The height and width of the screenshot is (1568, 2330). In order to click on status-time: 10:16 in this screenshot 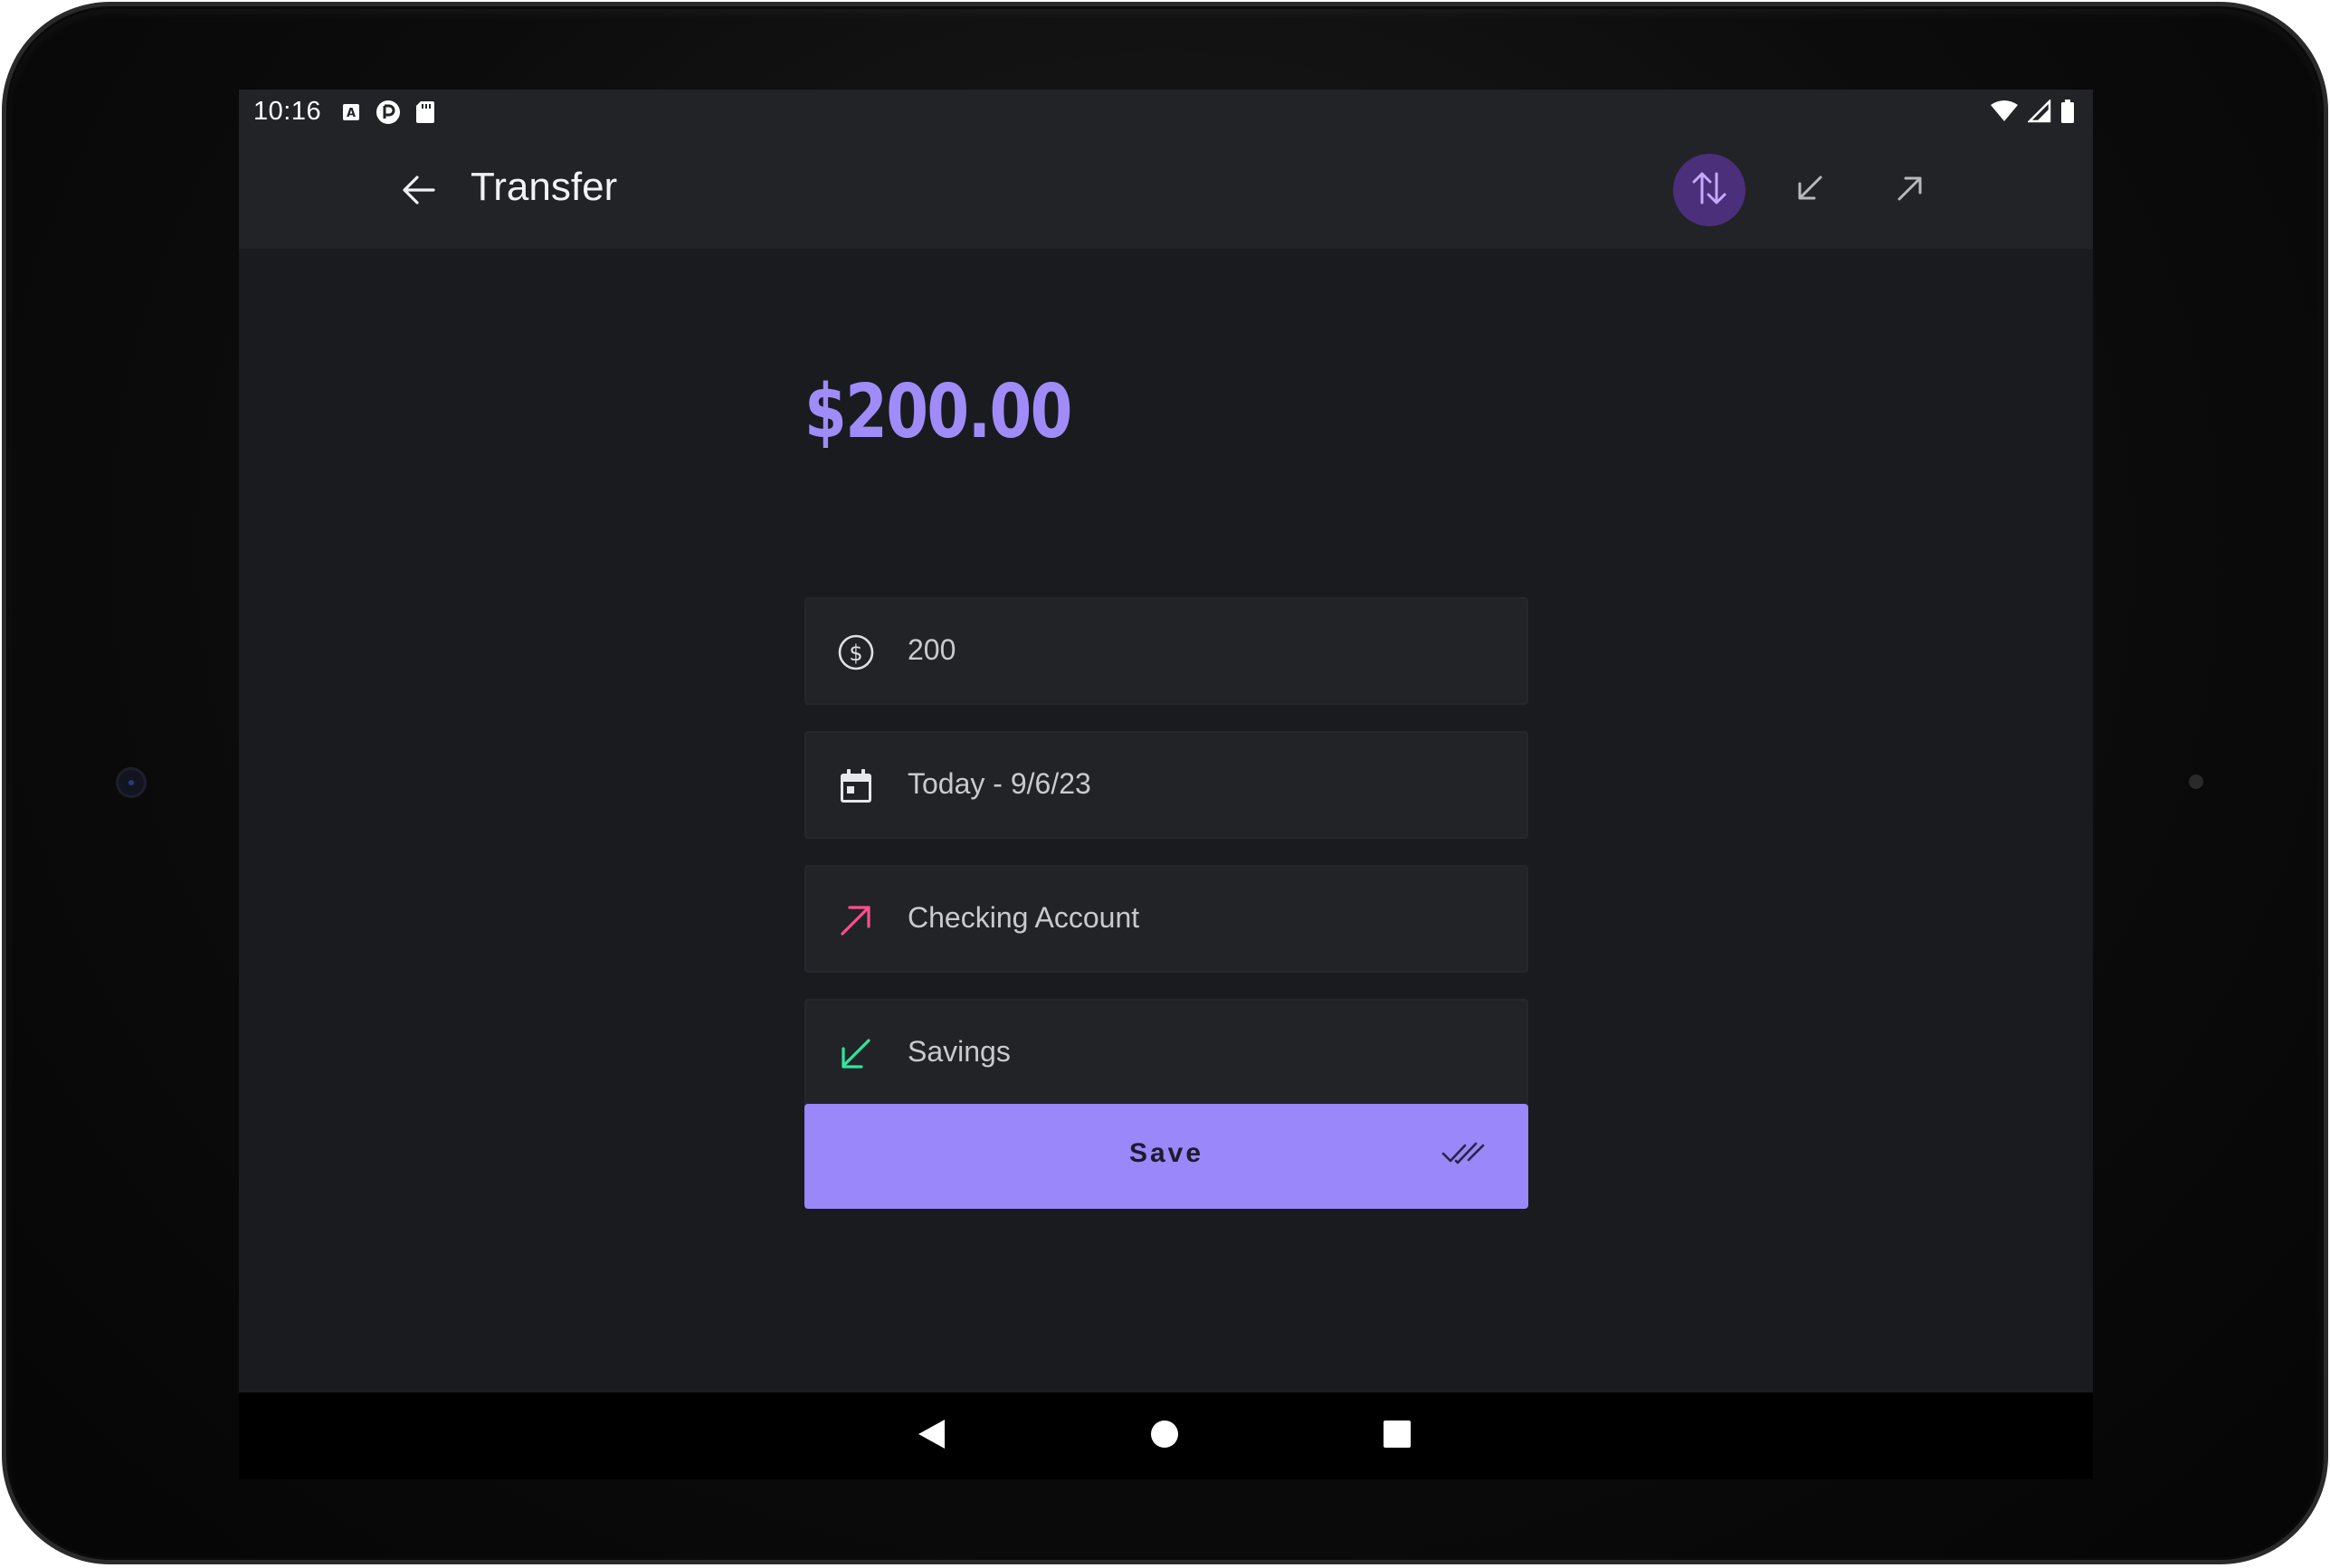, I will do `click(287, 111)`.